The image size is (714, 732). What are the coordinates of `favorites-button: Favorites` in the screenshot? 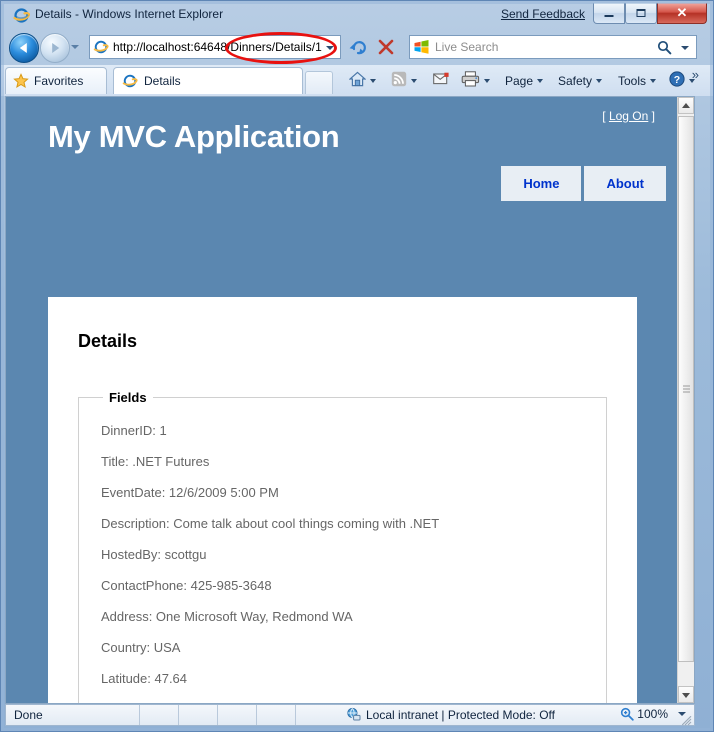 It's located at (56, 80).